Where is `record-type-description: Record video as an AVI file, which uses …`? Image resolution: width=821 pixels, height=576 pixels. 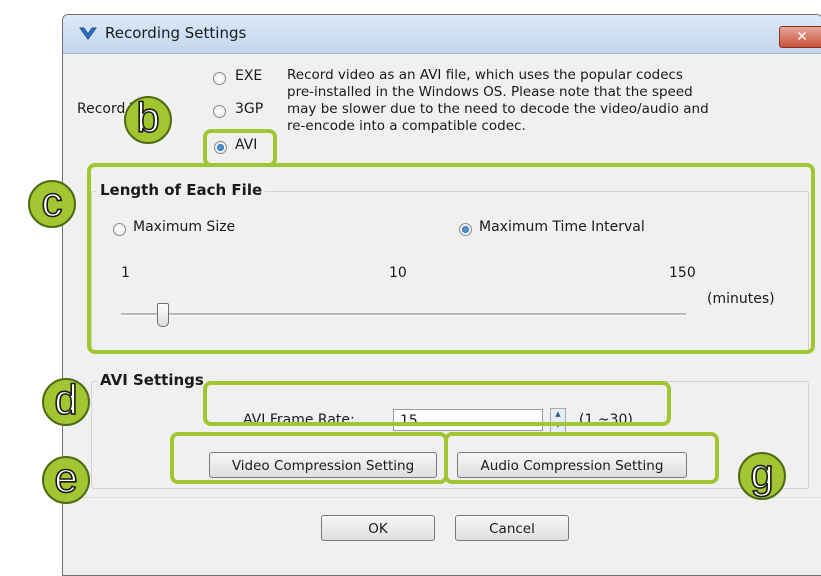 record-type-description: Record video as an AVI file, which uses … is located at coordinates (532, 101).